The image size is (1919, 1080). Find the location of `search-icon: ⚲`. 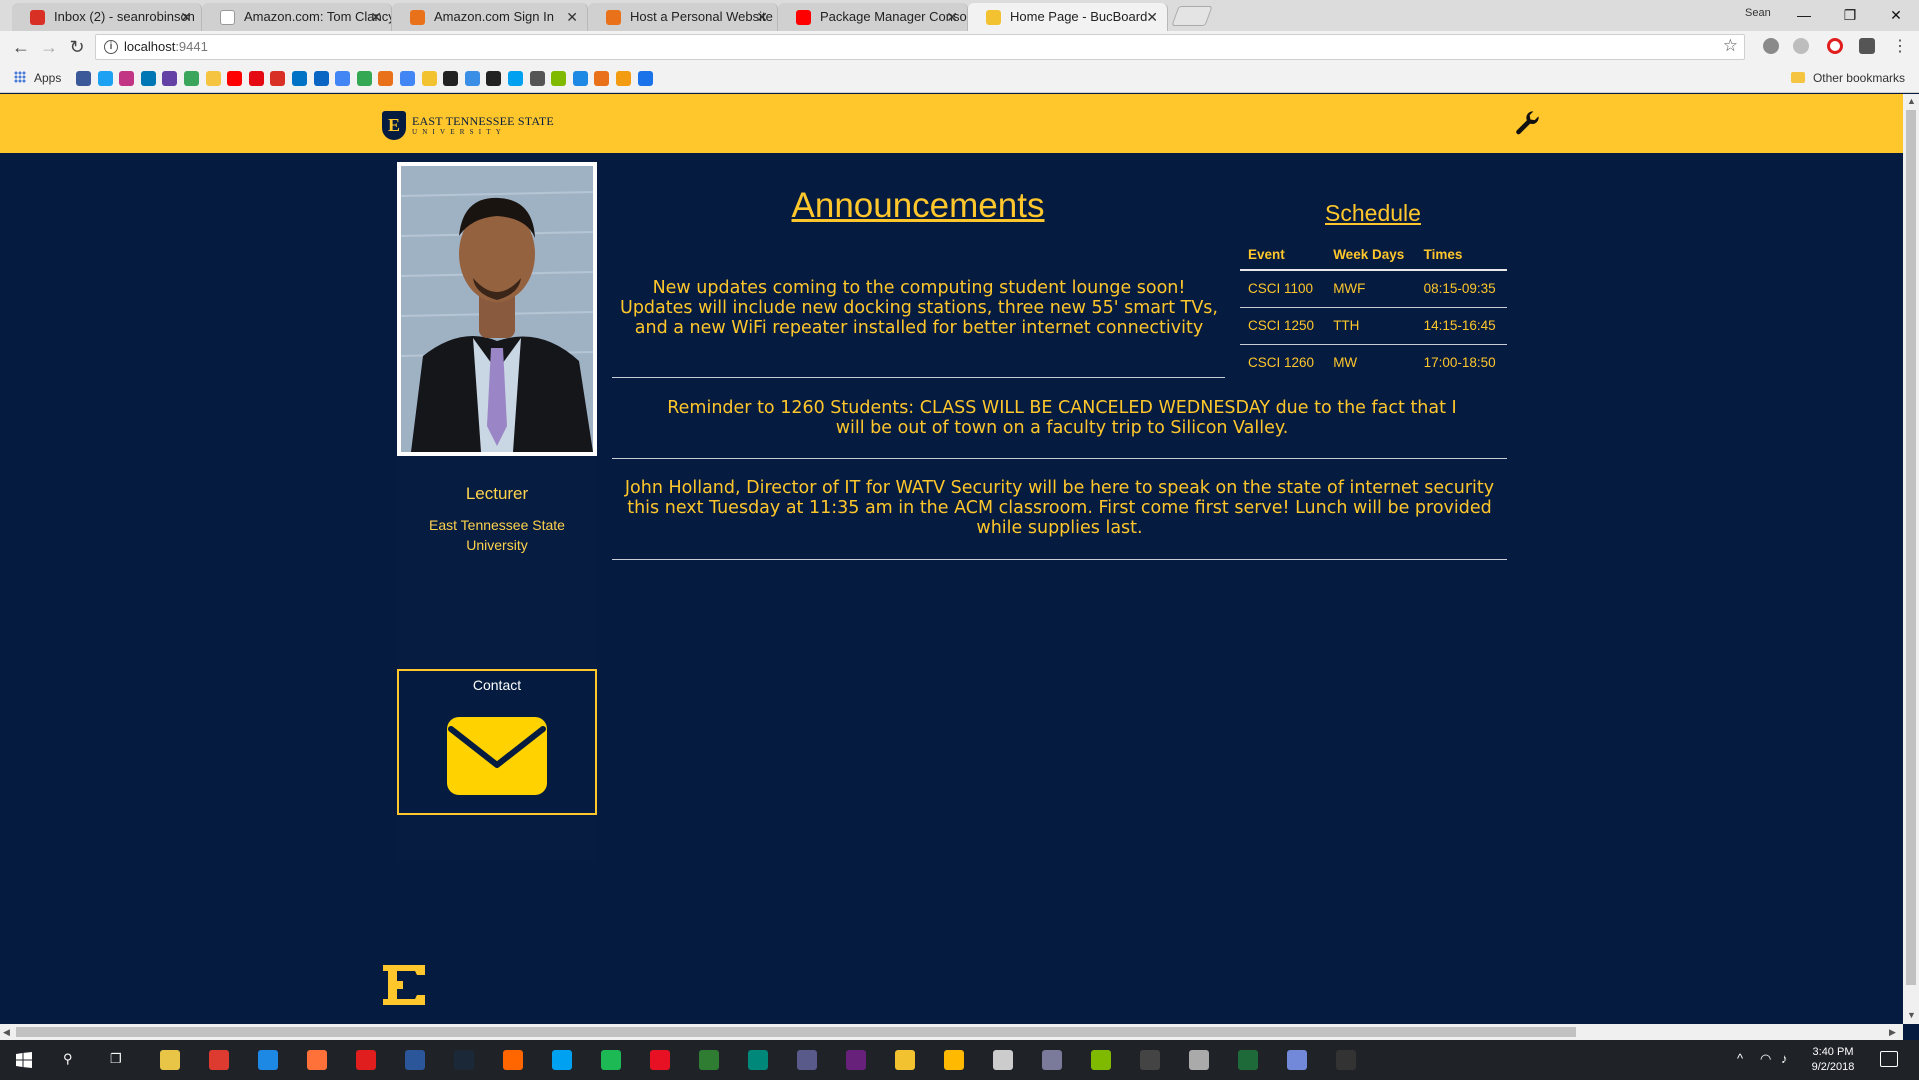

search-icon: ⚲ is located at coordinates (68, 1059).